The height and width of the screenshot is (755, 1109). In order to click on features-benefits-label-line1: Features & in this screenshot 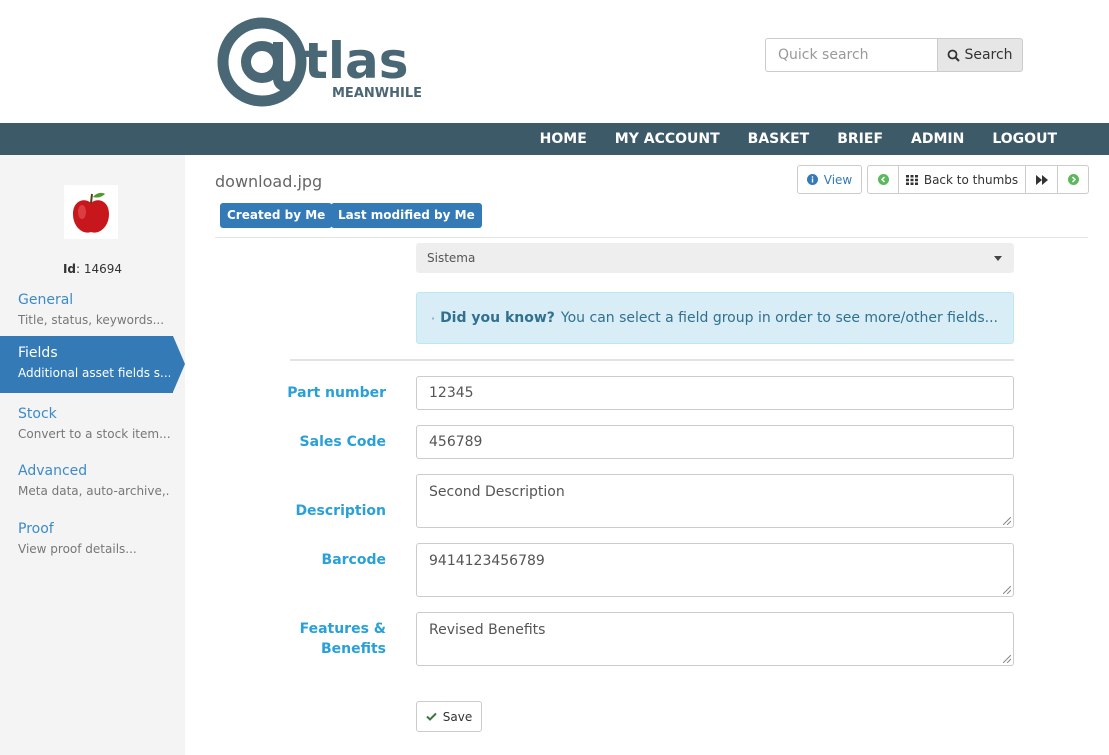, I will do `click(342, 629)`.